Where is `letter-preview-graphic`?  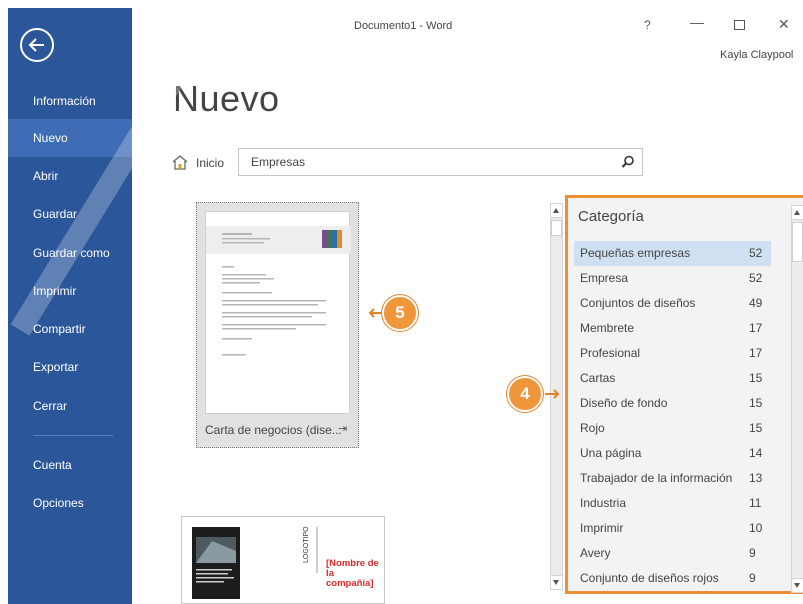
letter-preview-graphic is located at coordinates (278, 291).